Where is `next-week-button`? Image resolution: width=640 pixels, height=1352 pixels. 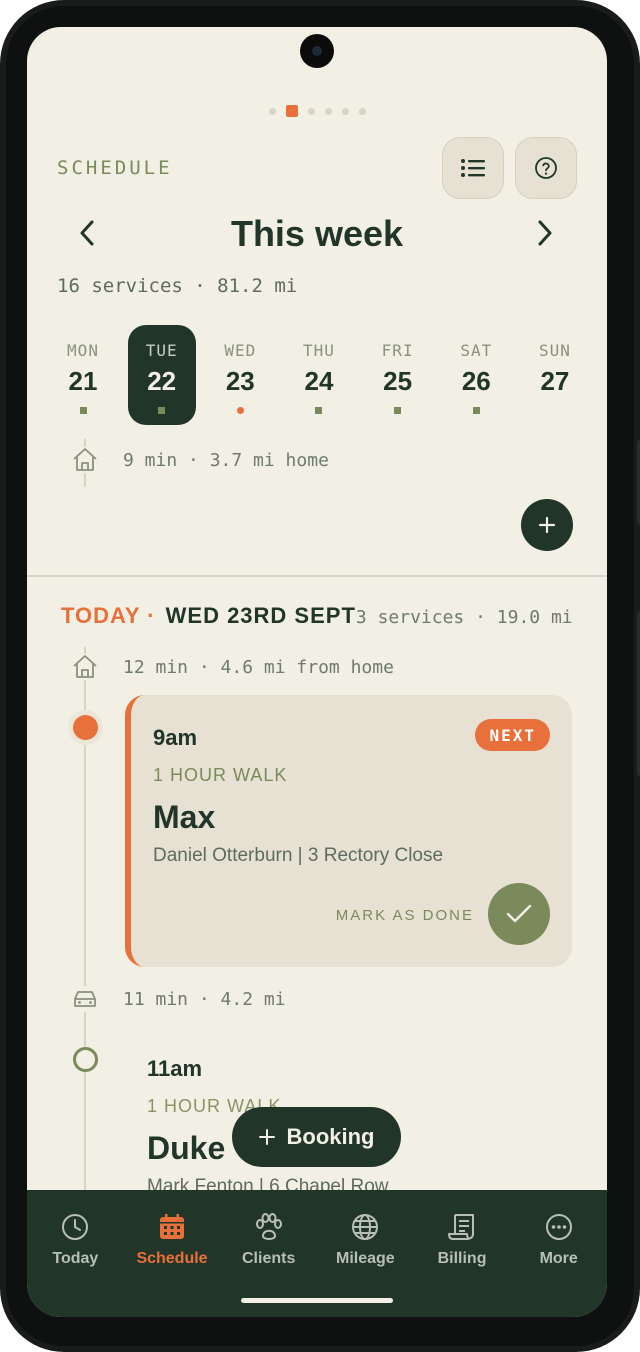 next-week-button is located at coordinates (545, 233).